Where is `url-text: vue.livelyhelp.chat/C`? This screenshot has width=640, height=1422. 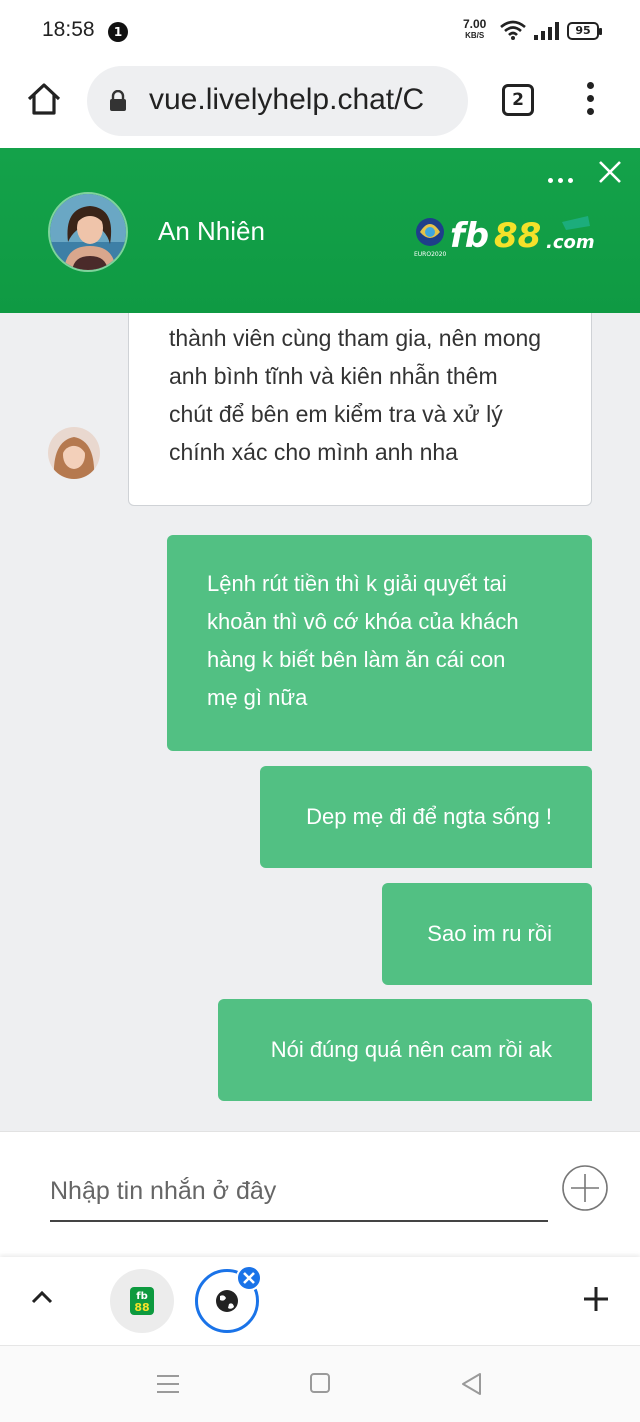 url-text: vue.livelyhelp.chat/C is located at coordinates (287, 99).